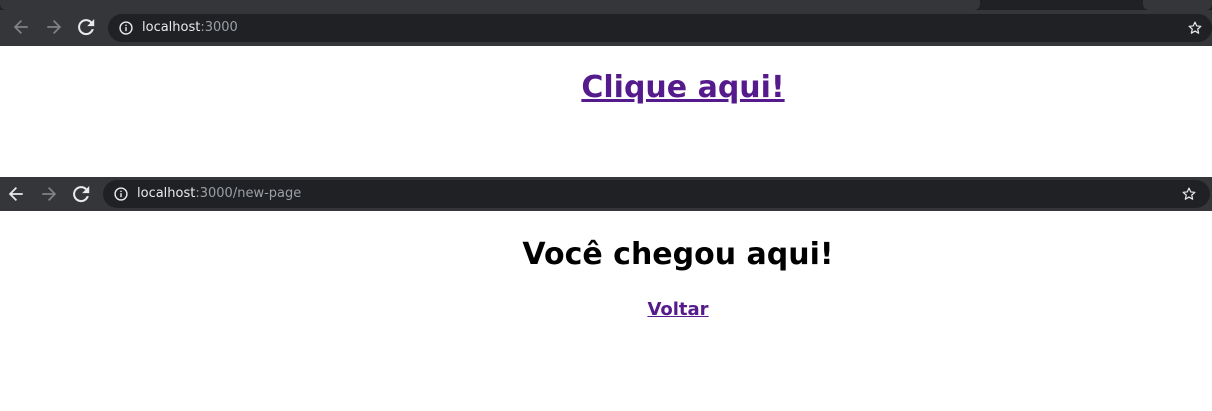  What do you see at coordinates (677, 309) in the screenshot?
I see `back-link-text: Voltar` at bounding box center [677, 309].